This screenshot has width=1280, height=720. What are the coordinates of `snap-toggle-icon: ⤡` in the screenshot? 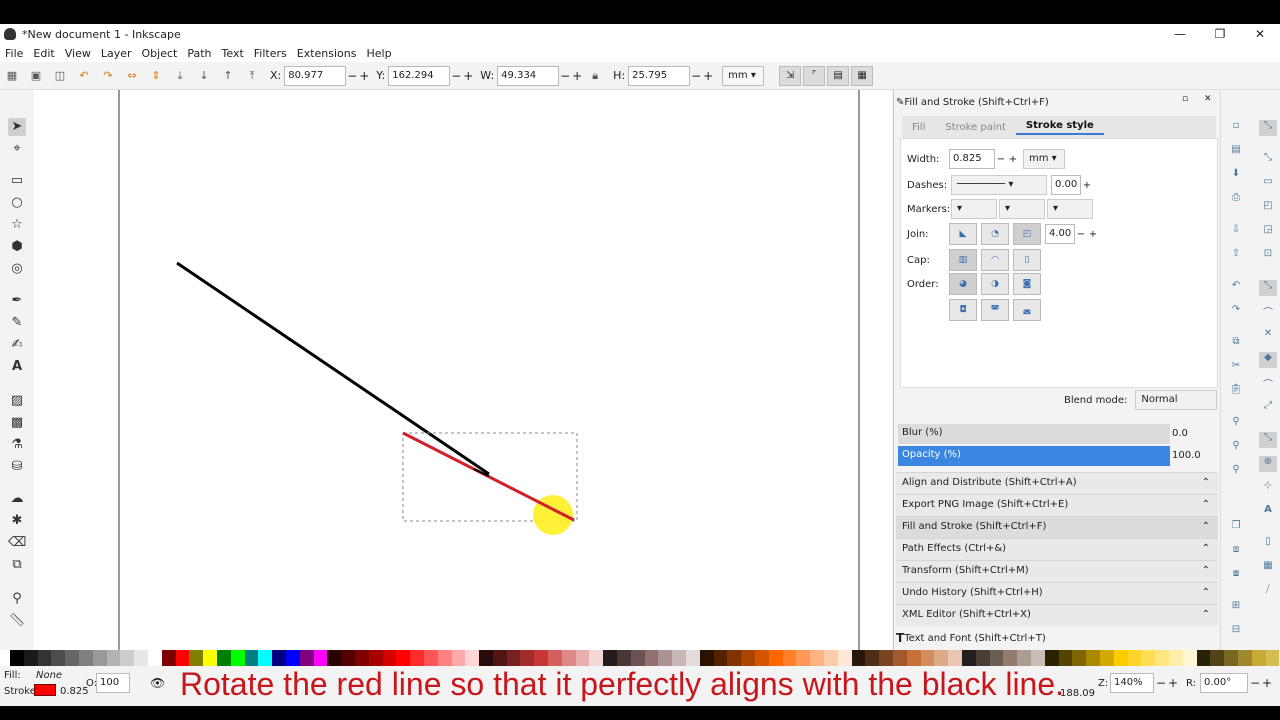 It's located at (1268, 128).